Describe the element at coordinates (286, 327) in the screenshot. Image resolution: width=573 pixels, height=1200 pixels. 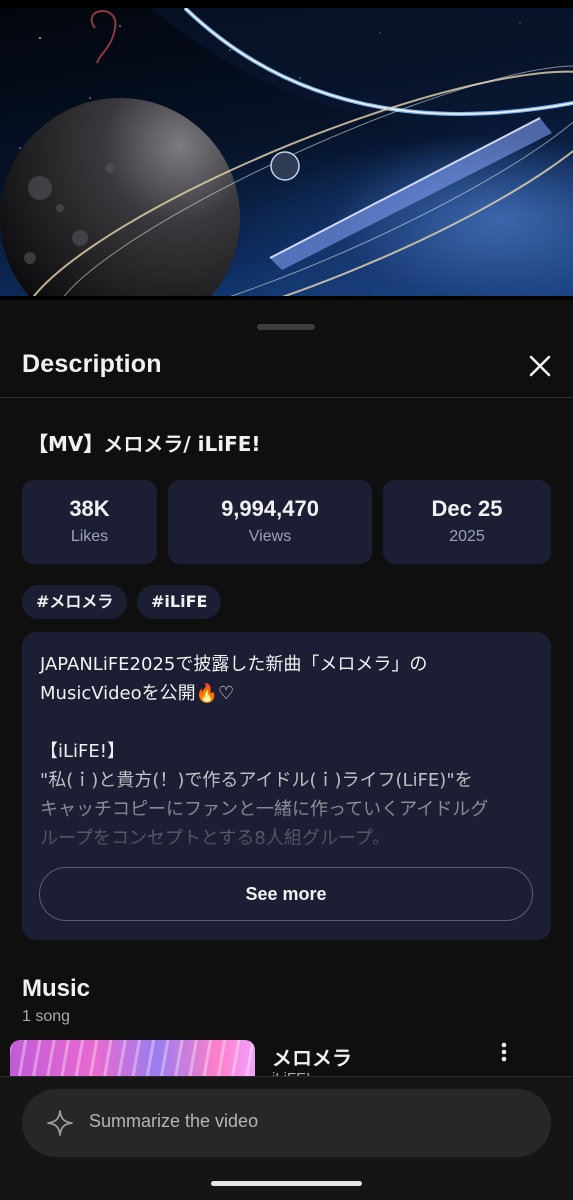
I see `drag-handle` at that location.